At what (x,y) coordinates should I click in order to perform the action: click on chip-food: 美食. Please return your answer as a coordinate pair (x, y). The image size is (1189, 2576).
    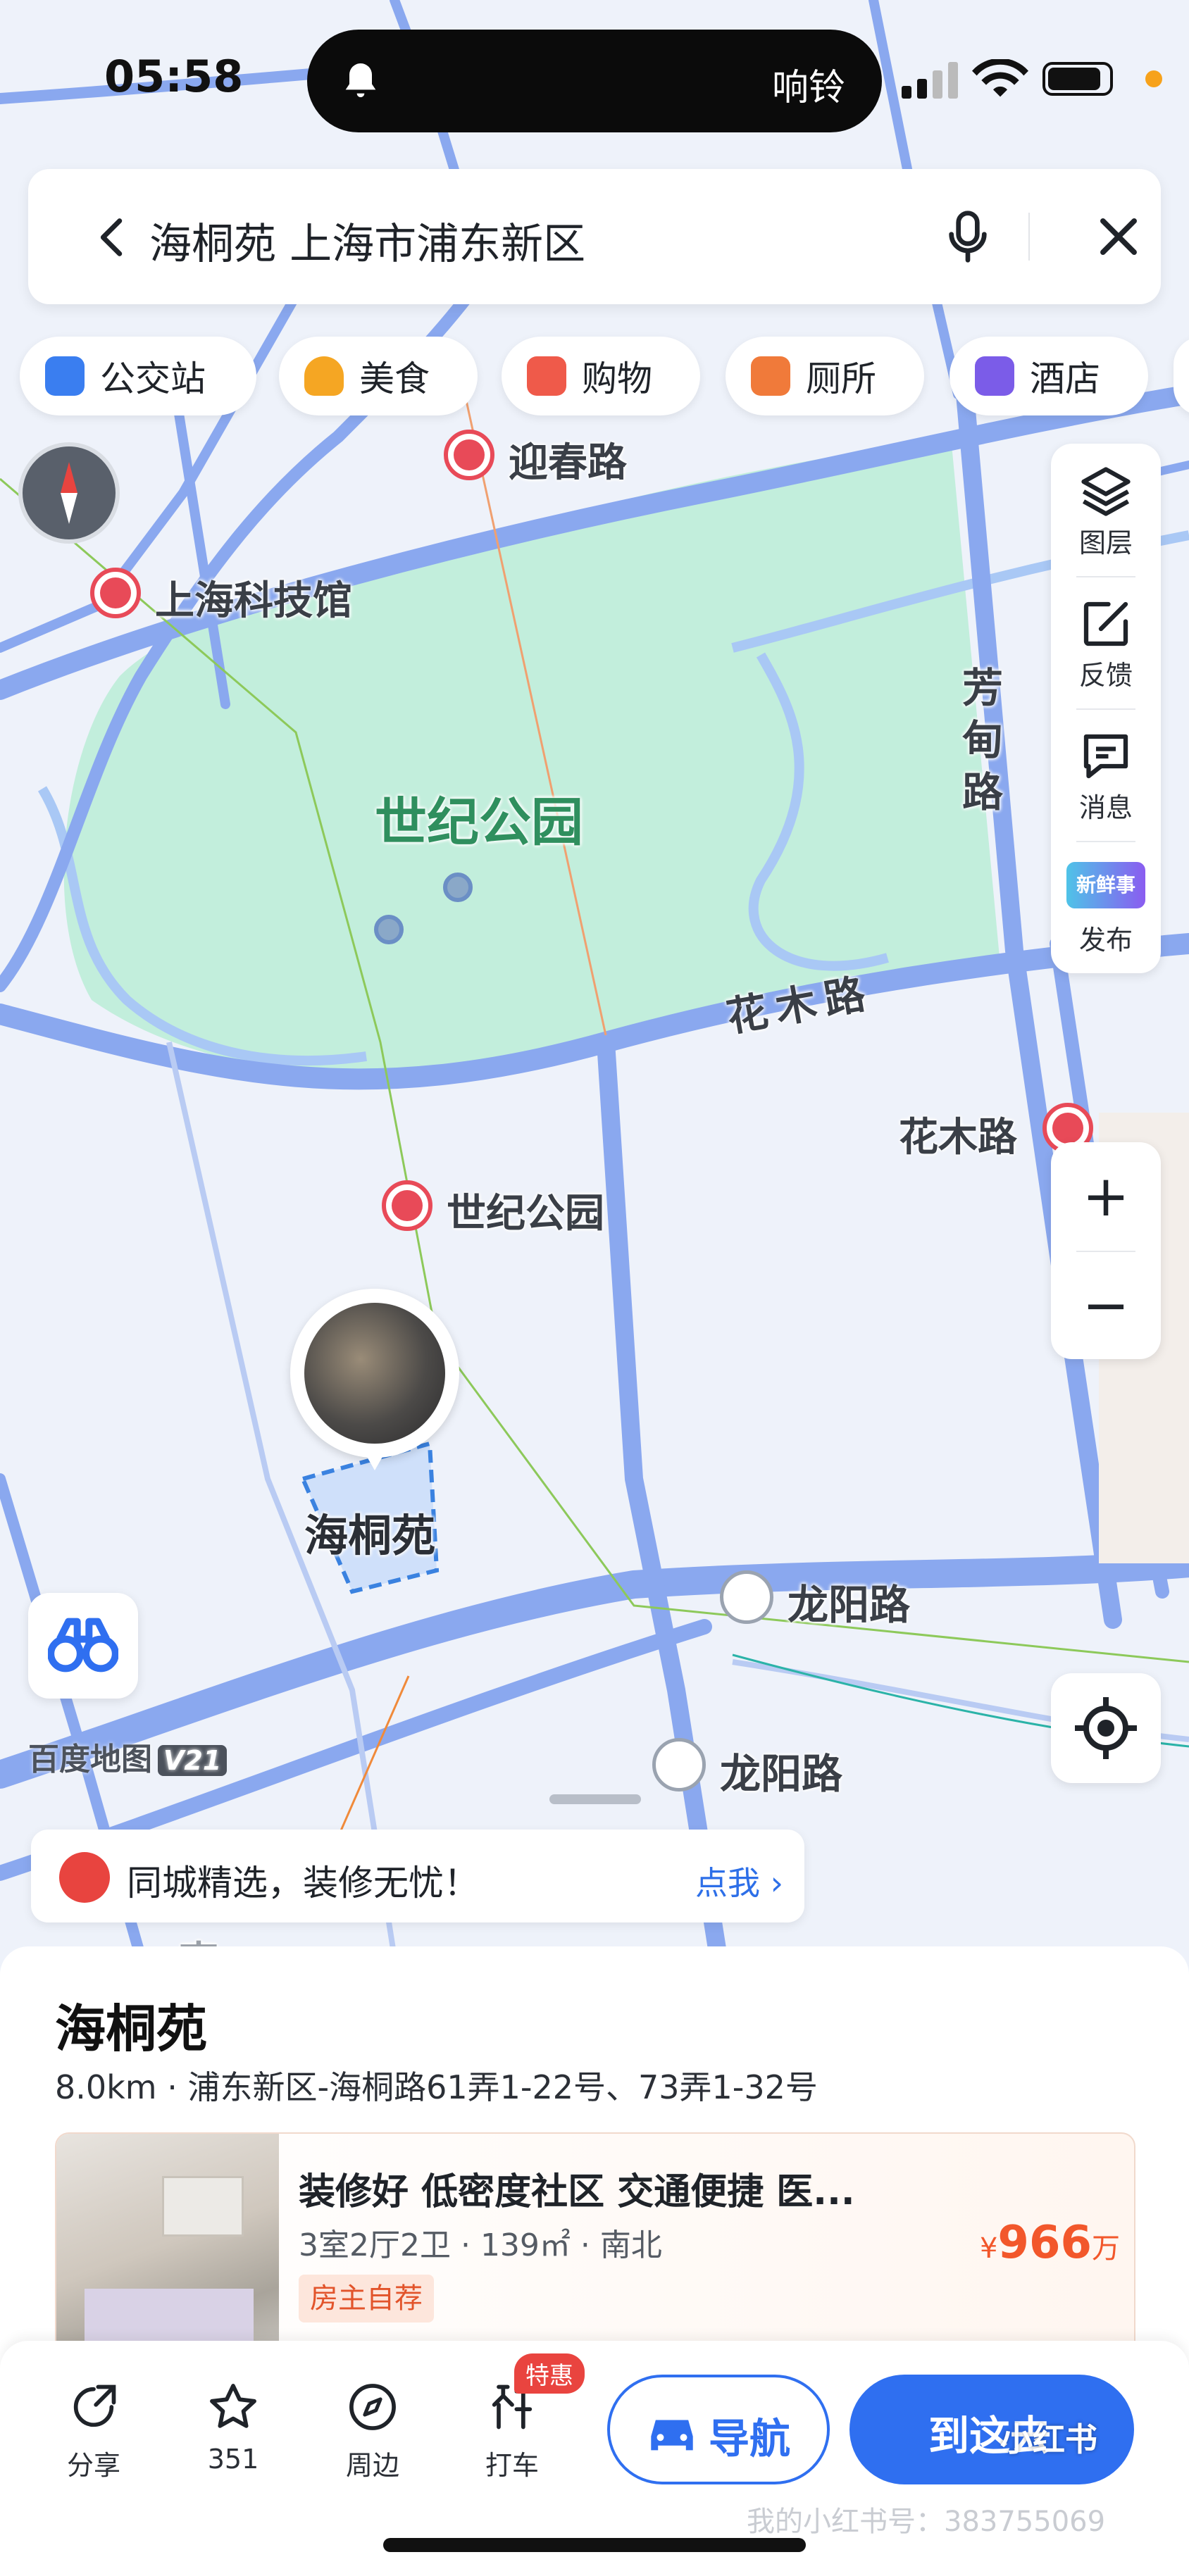
    Looking at the image, I should click on (378, 376).